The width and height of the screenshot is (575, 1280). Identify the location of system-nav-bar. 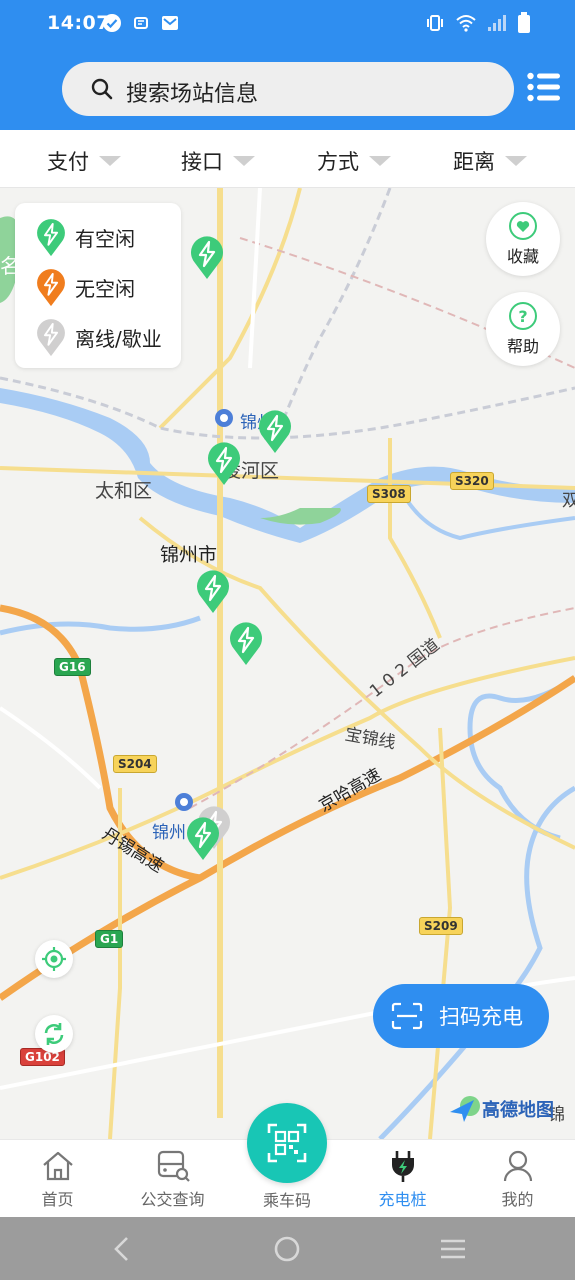
(287, 1248).